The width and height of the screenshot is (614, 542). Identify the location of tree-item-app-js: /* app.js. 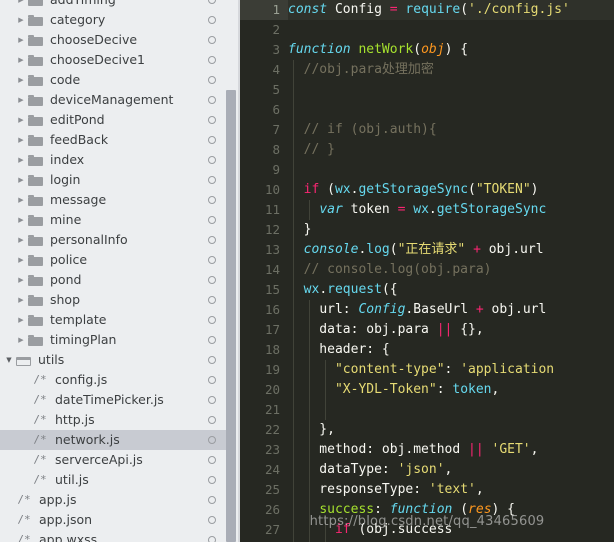
(114, 500).